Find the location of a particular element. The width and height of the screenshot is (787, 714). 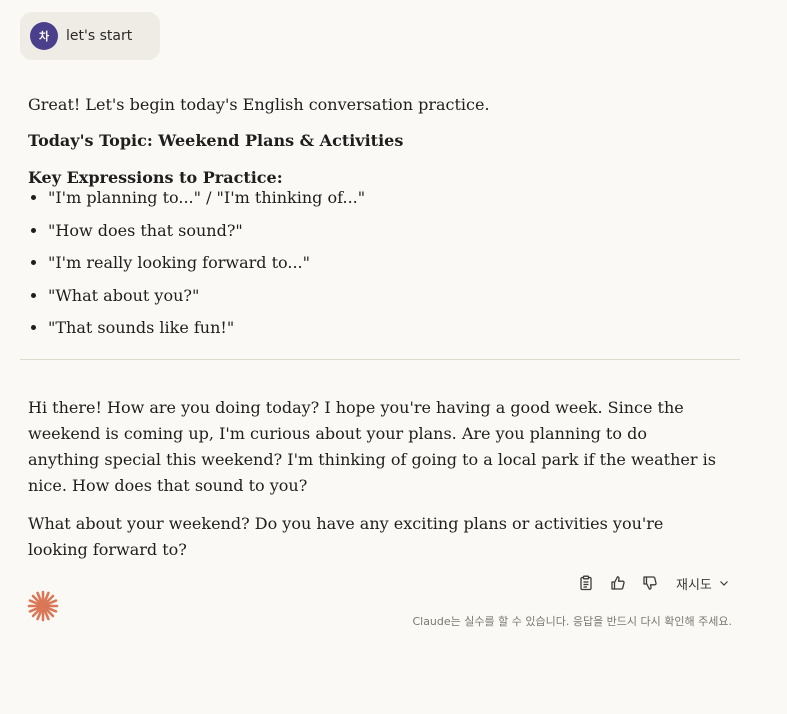

list-item: "How does that sound?" is located at coordinates (206, 231).